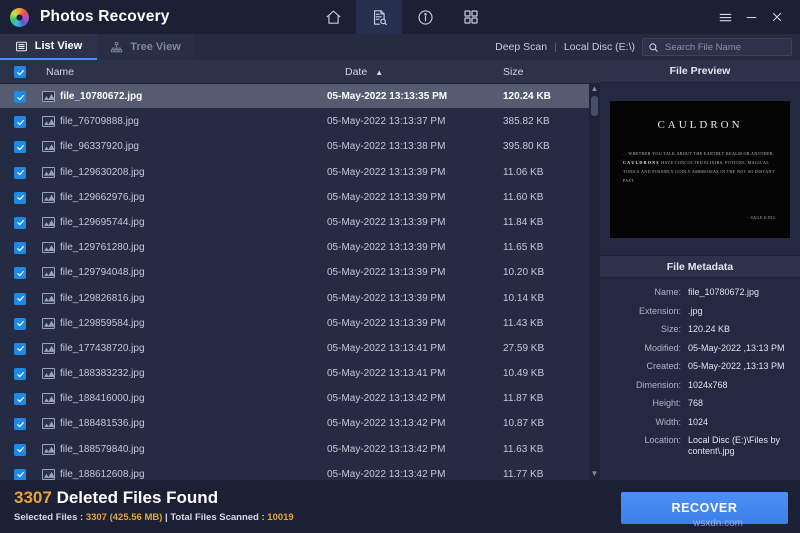 The height and width of the screenshot is (533, 800). I want to click on info-icon, so click(425, 17).